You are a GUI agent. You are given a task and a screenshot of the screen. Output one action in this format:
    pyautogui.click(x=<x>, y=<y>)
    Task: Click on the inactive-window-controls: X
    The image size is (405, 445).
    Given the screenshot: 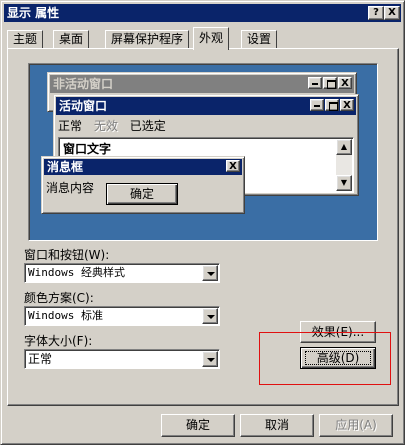 What is the action you would take?
    pyautogui.click(x=329, y=84)
    